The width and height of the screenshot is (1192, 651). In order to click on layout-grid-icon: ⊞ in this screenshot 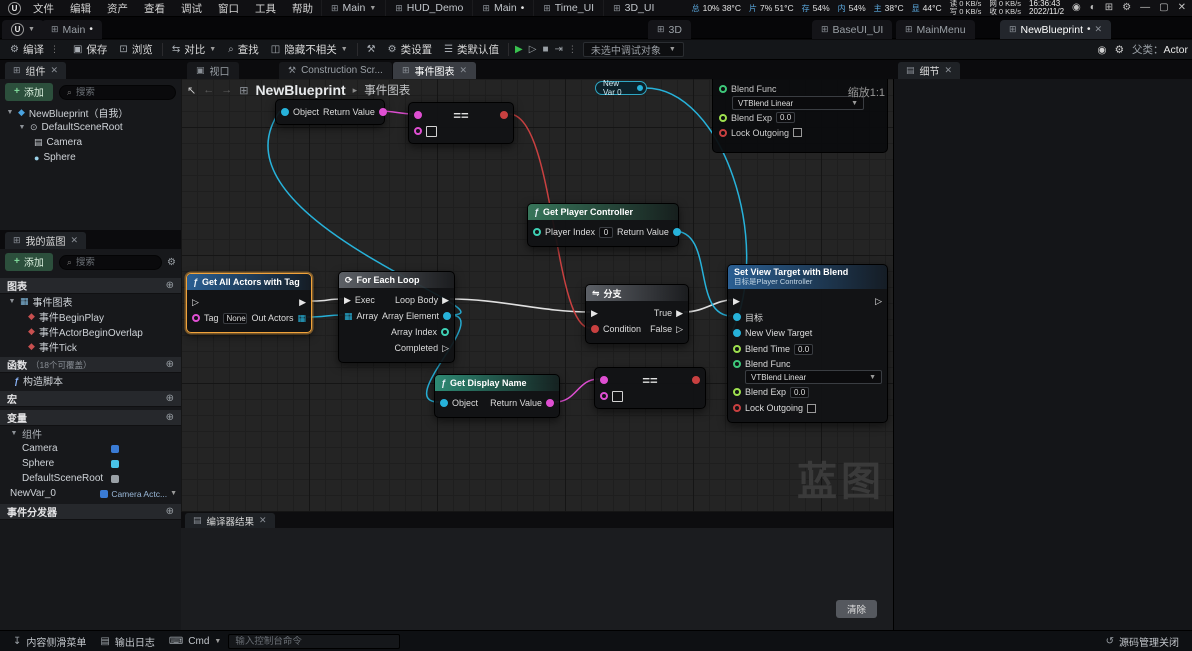, I will do `click(1109, 8)`.